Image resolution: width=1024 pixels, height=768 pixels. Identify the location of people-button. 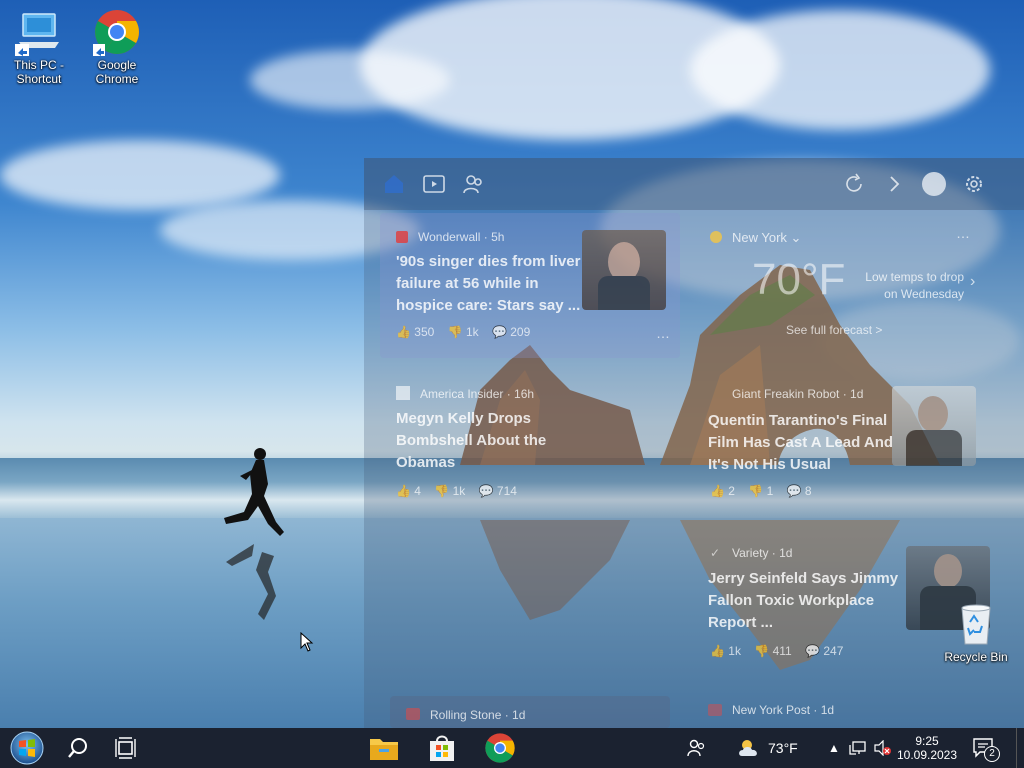
(696, 748).